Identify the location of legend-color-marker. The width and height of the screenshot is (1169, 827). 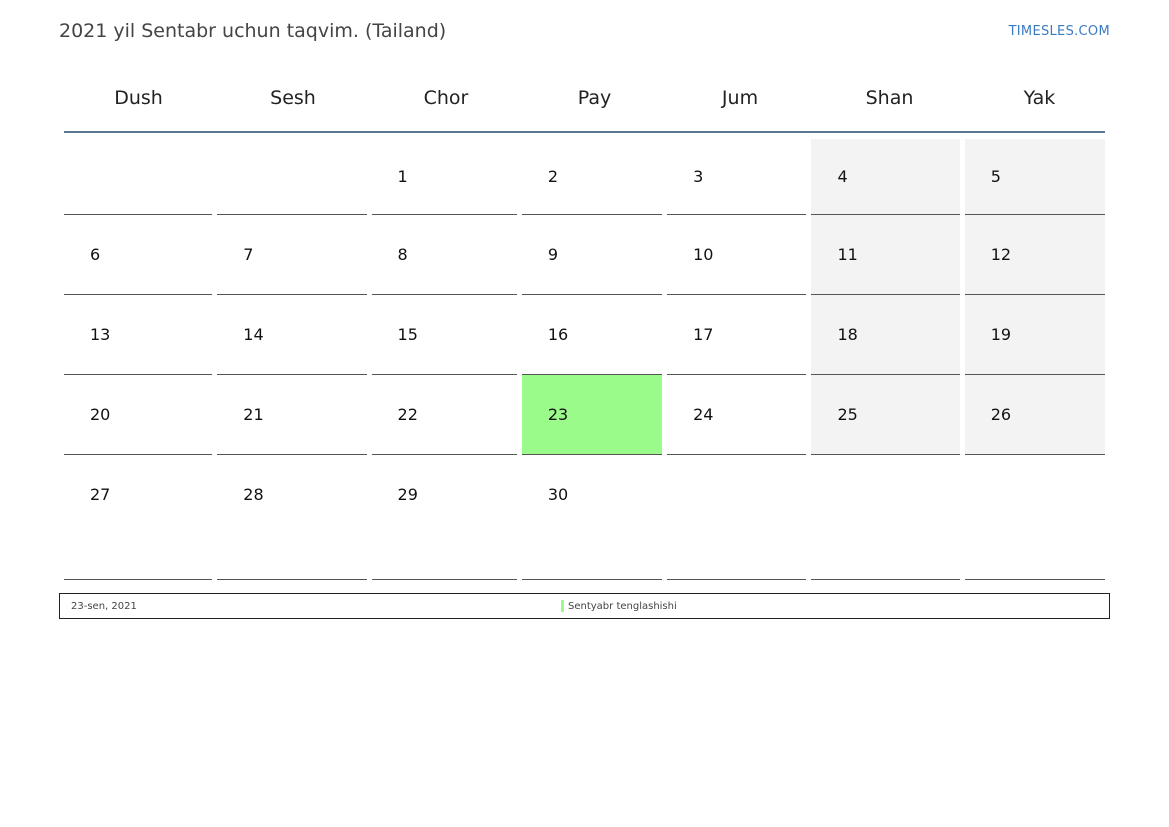
(562, 606).